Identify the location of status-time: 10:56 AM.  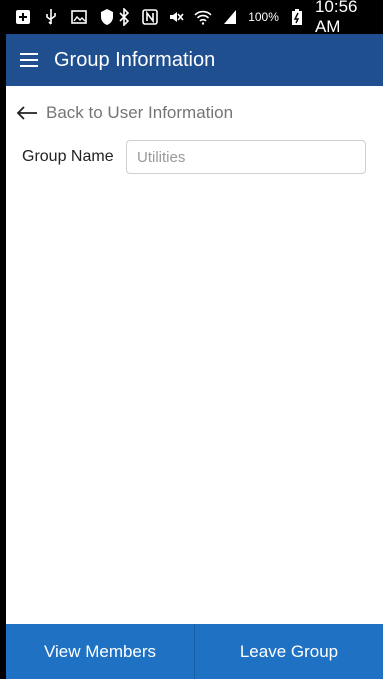
(336, 18).